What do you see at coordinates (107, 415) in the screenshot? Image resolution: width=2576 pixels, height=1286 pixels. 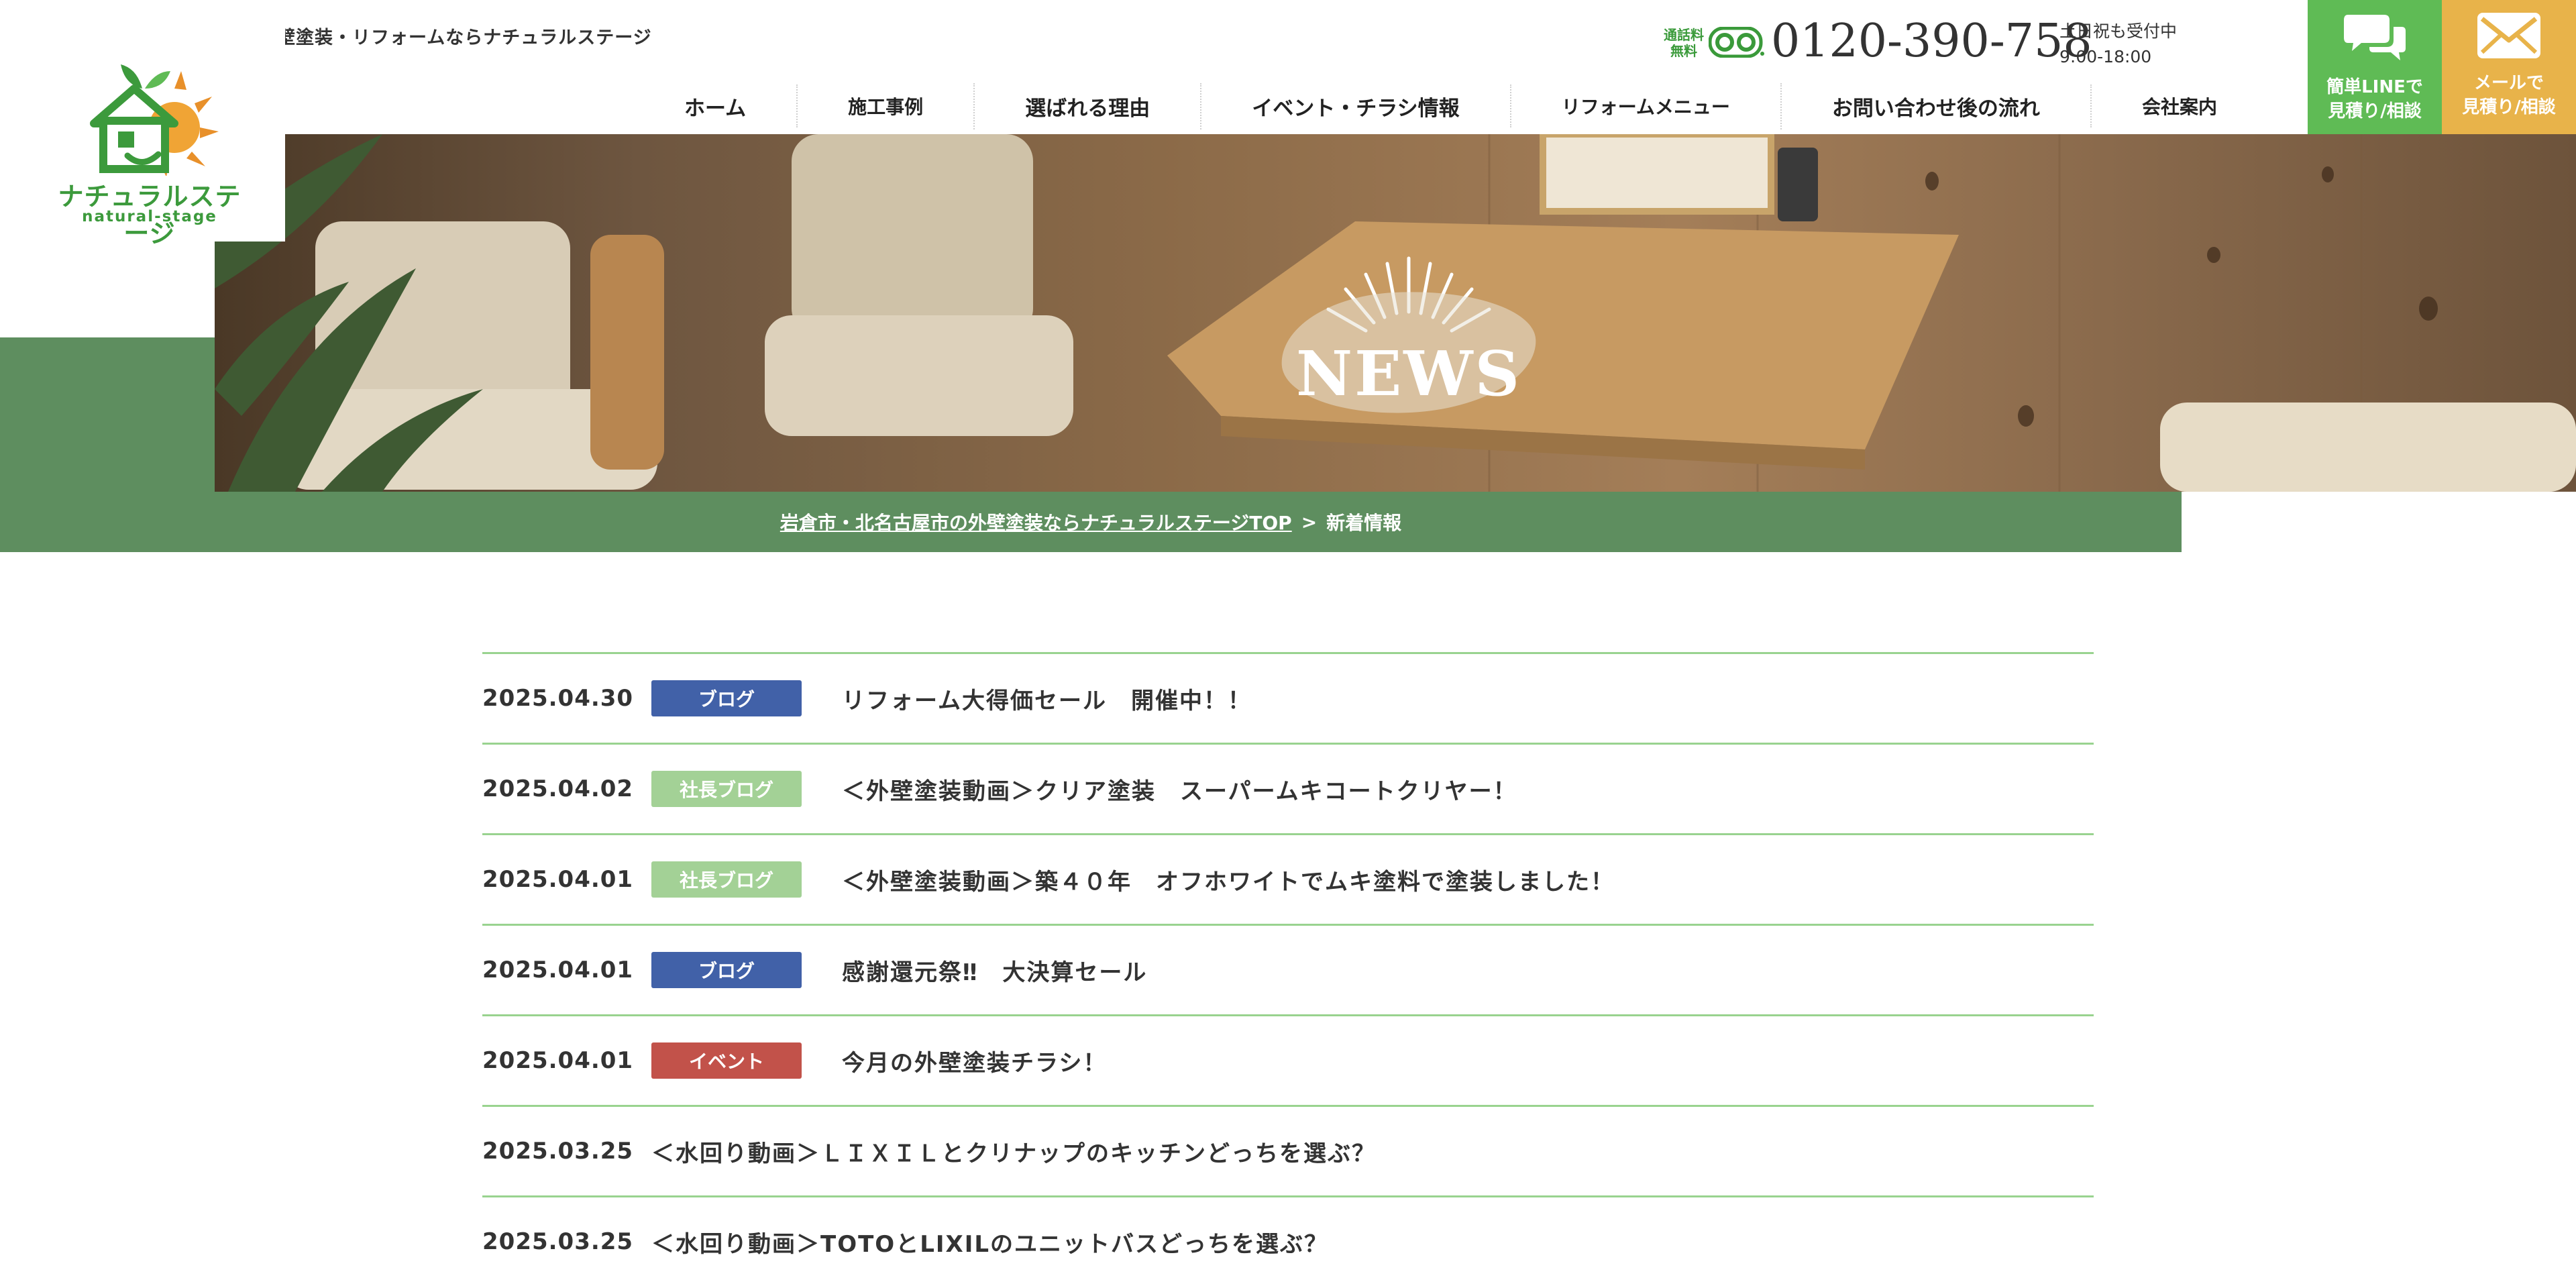 I see `decor-green-band` at bounding box center [107, 415].